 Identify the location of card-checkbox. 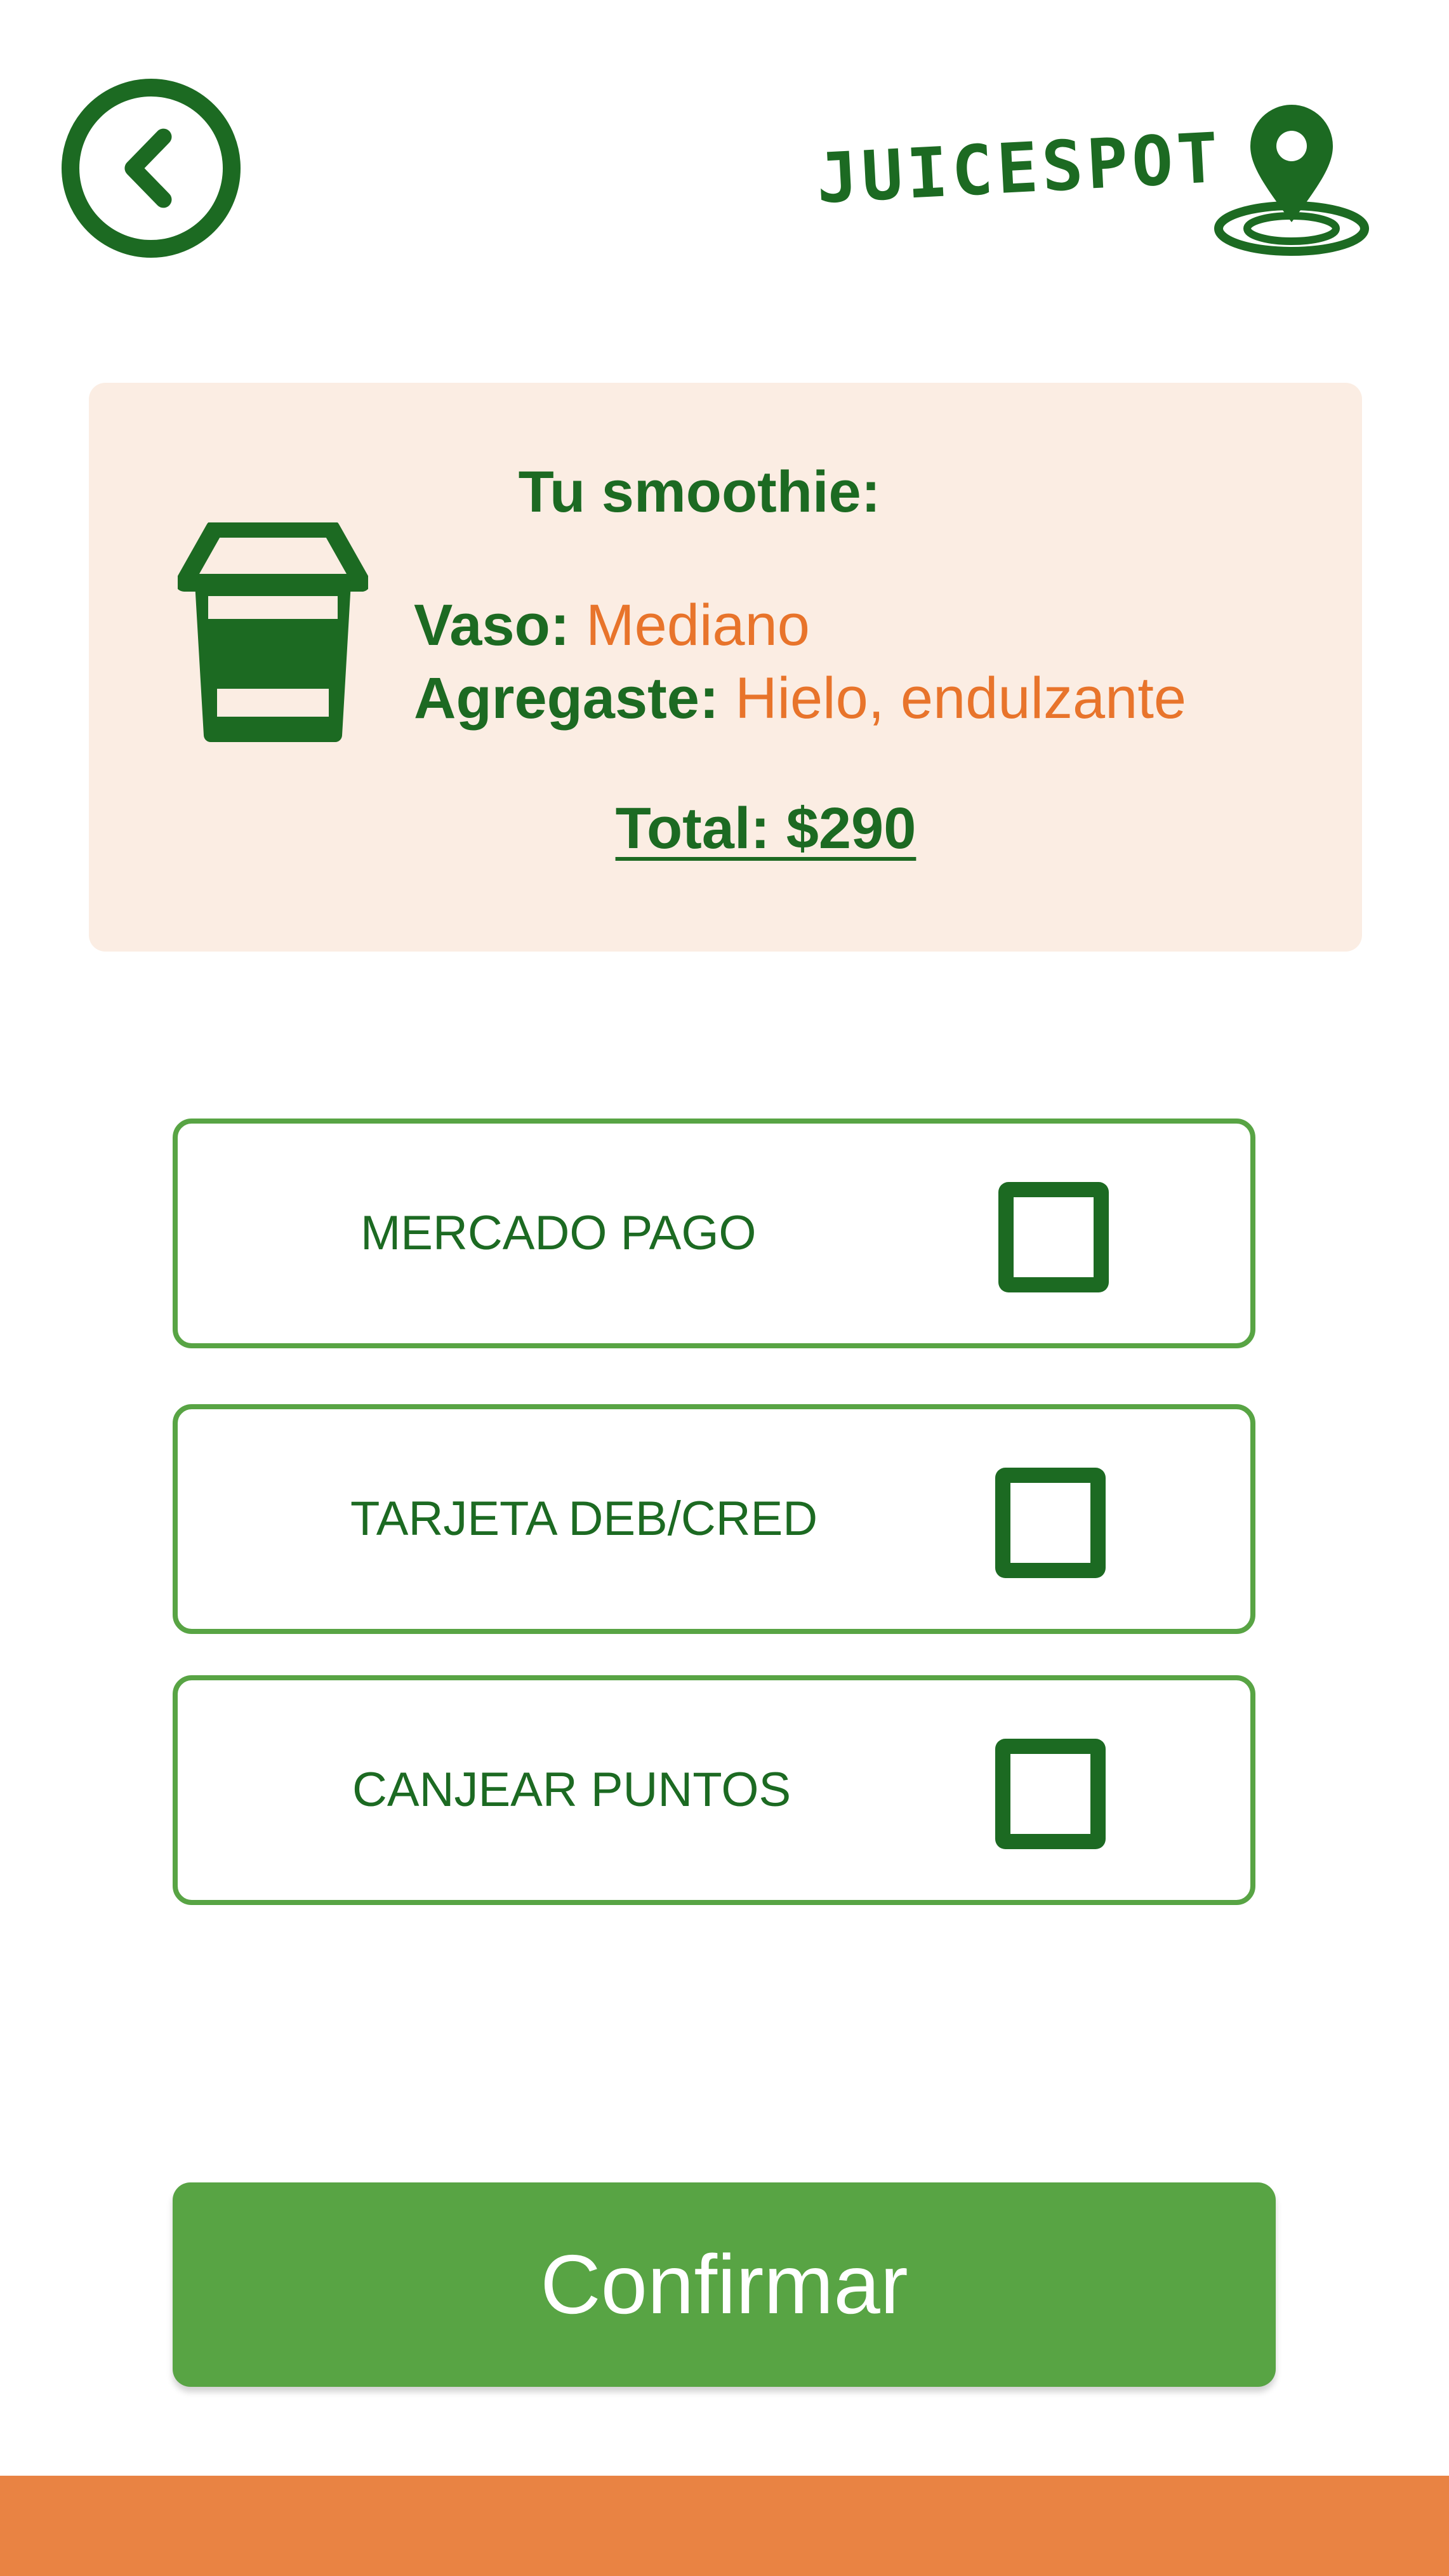
(1050, 1523).